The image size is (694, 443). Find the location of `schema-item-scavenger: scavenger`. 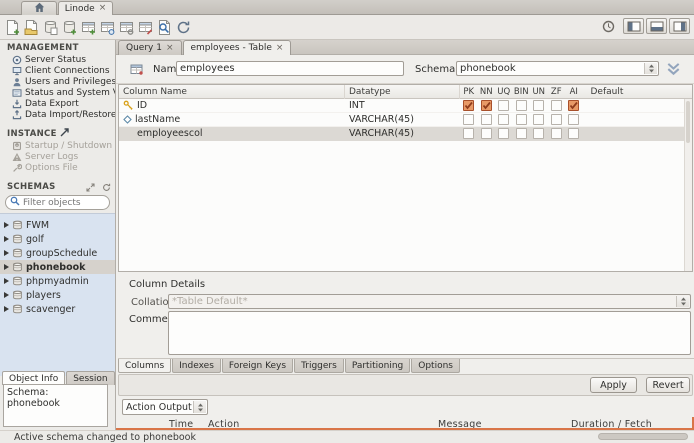

schema-item-scavenger: scavenger is located at coordinates (57, 309).